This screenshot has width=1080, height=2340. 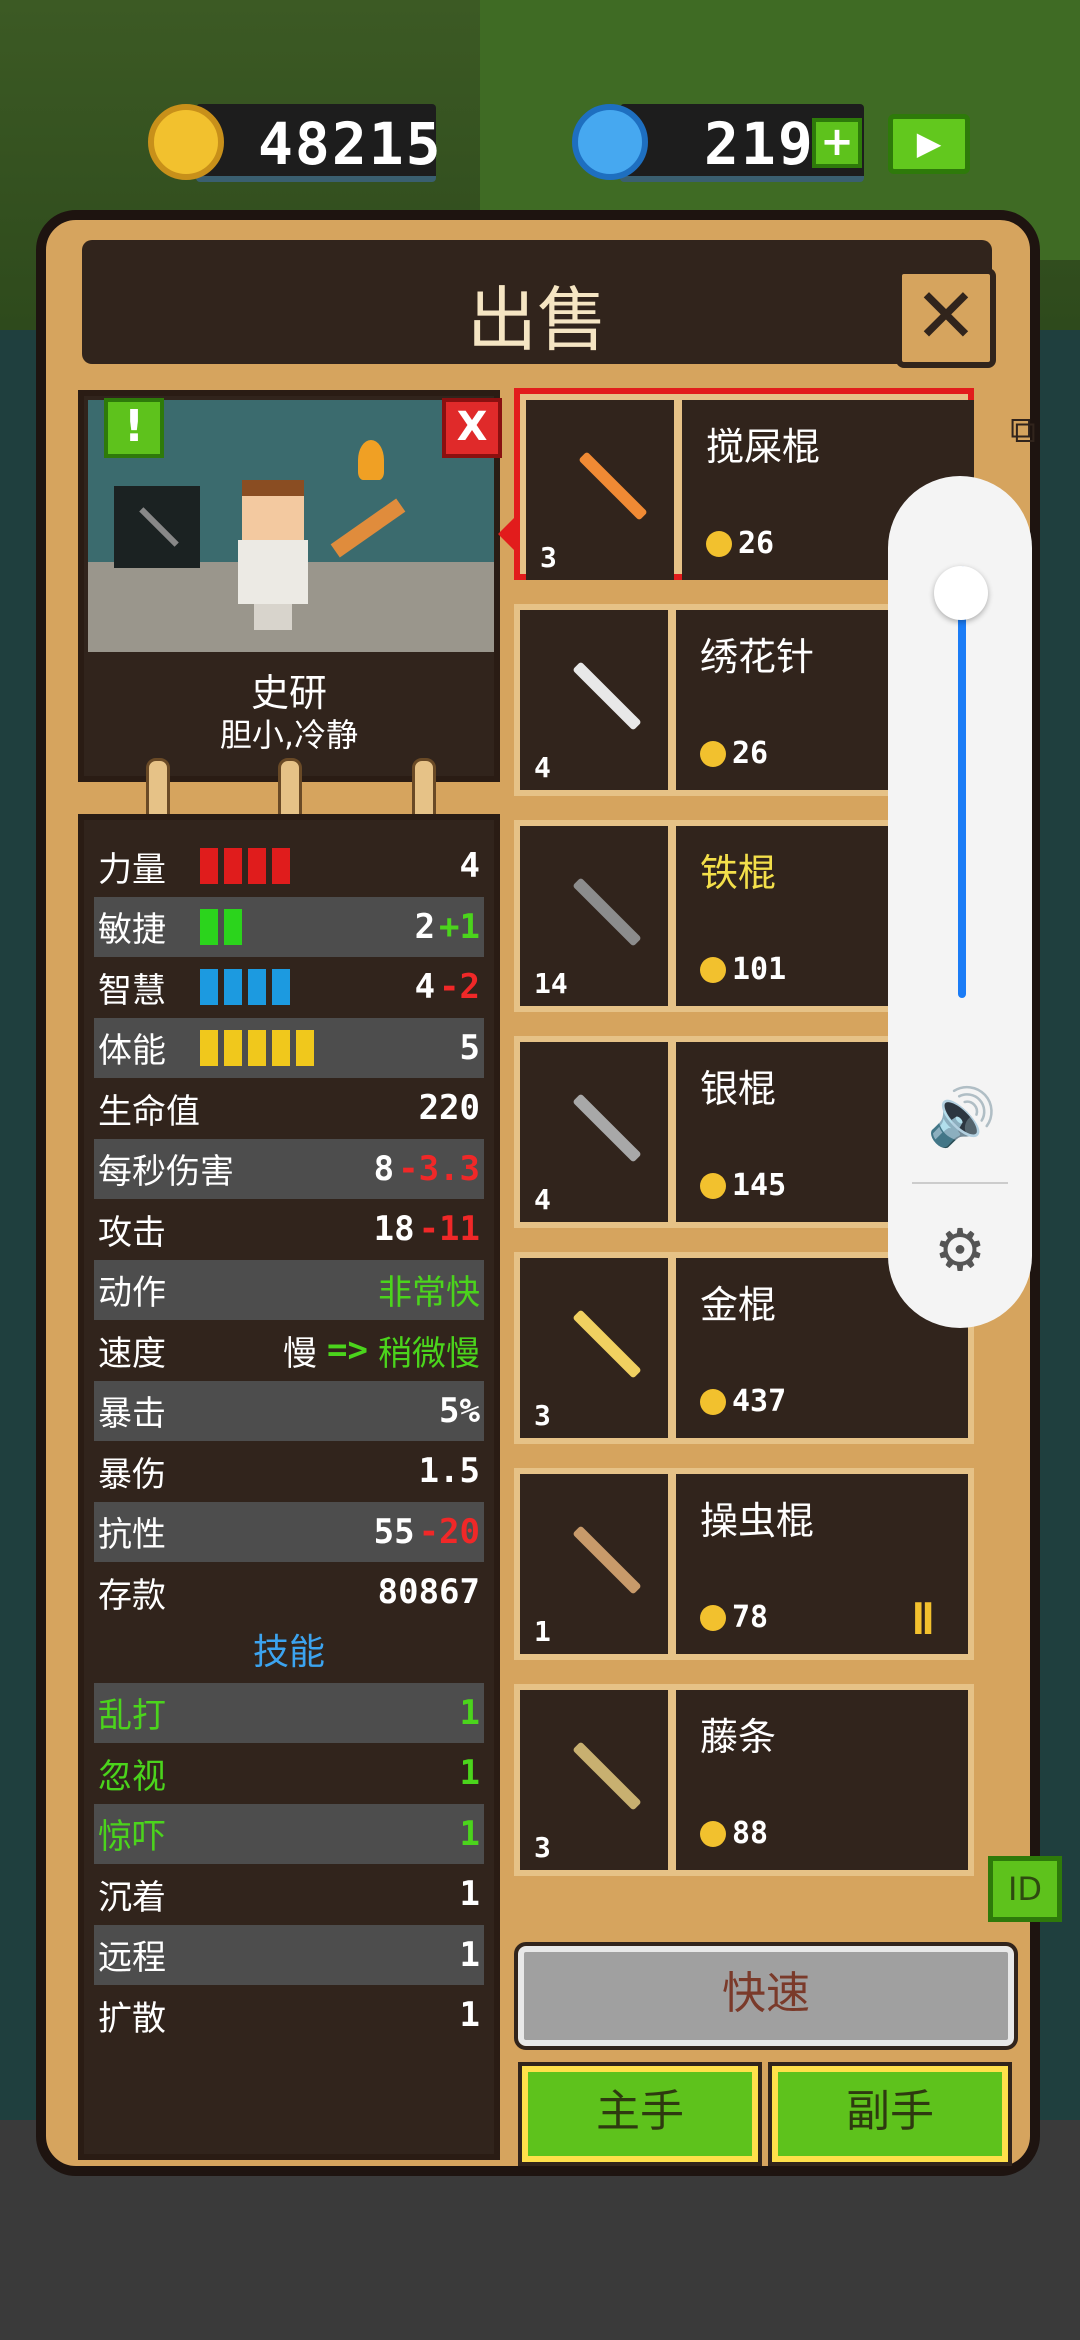 I want to click on stat-label: 动作, so click(x=132, y=1293).